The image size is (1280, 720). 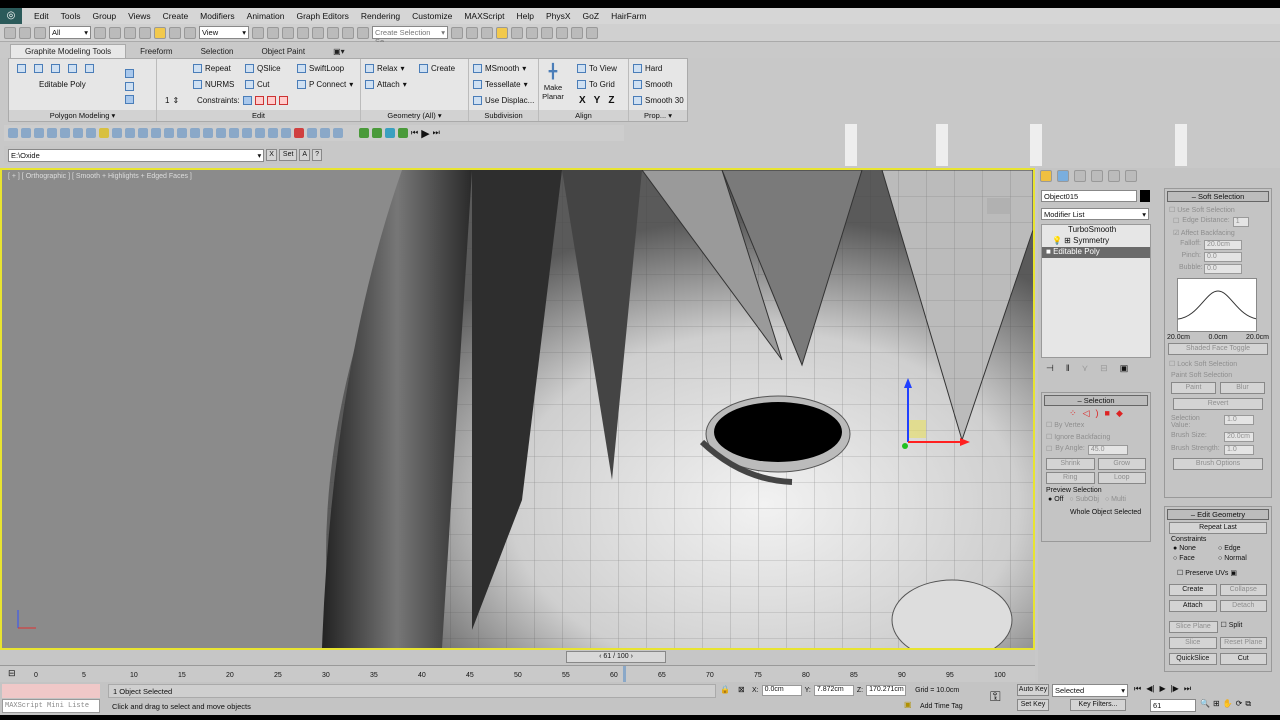 What do you see at coordinates (339, 51) in the screenshot?
I see `ribbon-options-icon: ▣▾` at bounding box center [339, 51].